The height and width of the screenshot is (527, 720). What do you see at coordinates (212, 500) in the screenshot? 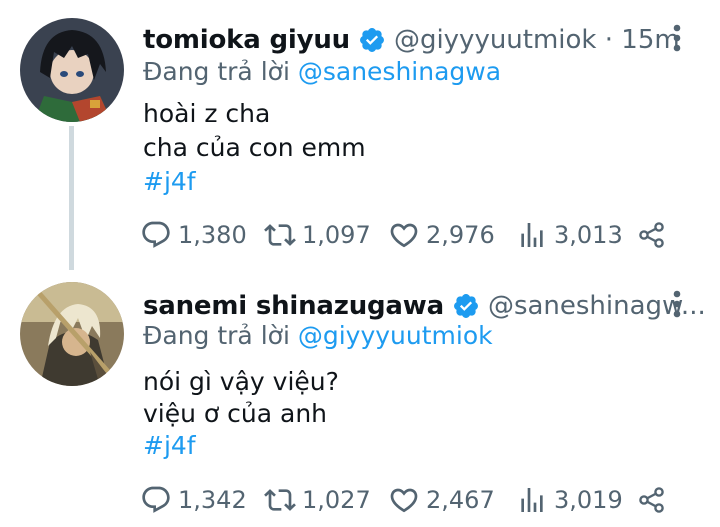
I see `reply-count: 1,342` at bounding box center [212, 500].